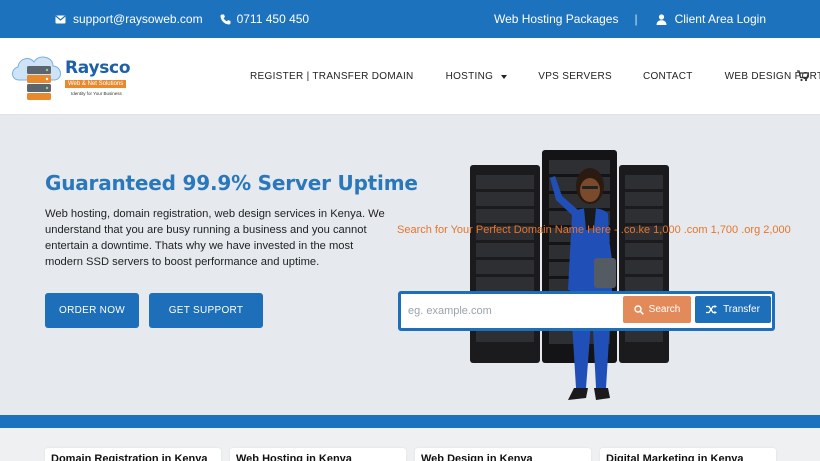 The height and width of the screenshot is (461, 820). I want to click on service-card-web-design: Web Design in Kenya, so click(503, 454).